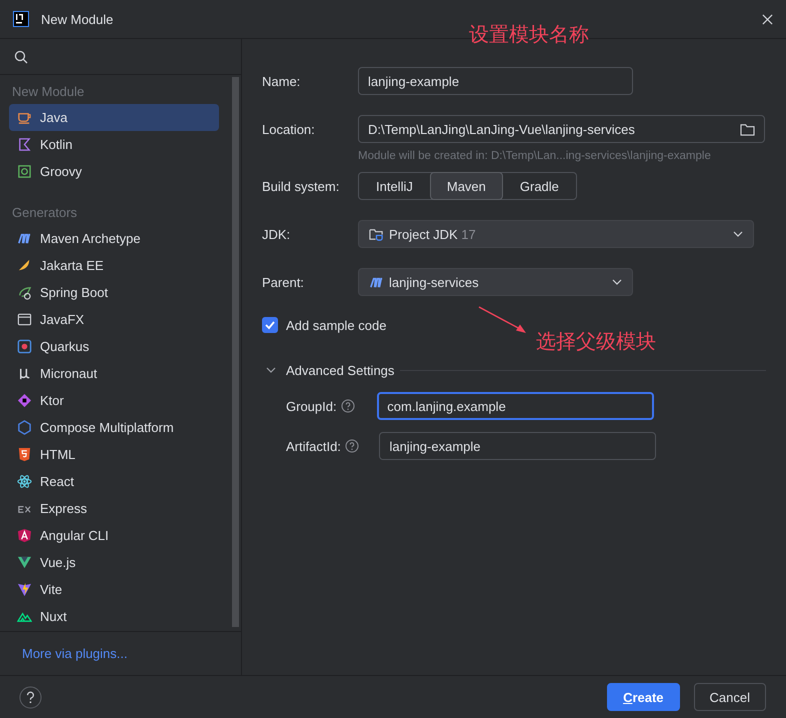  Describe the element at coordinates (114, 400) in the screenshot. I see `module-type-item: Ktor` at that location.